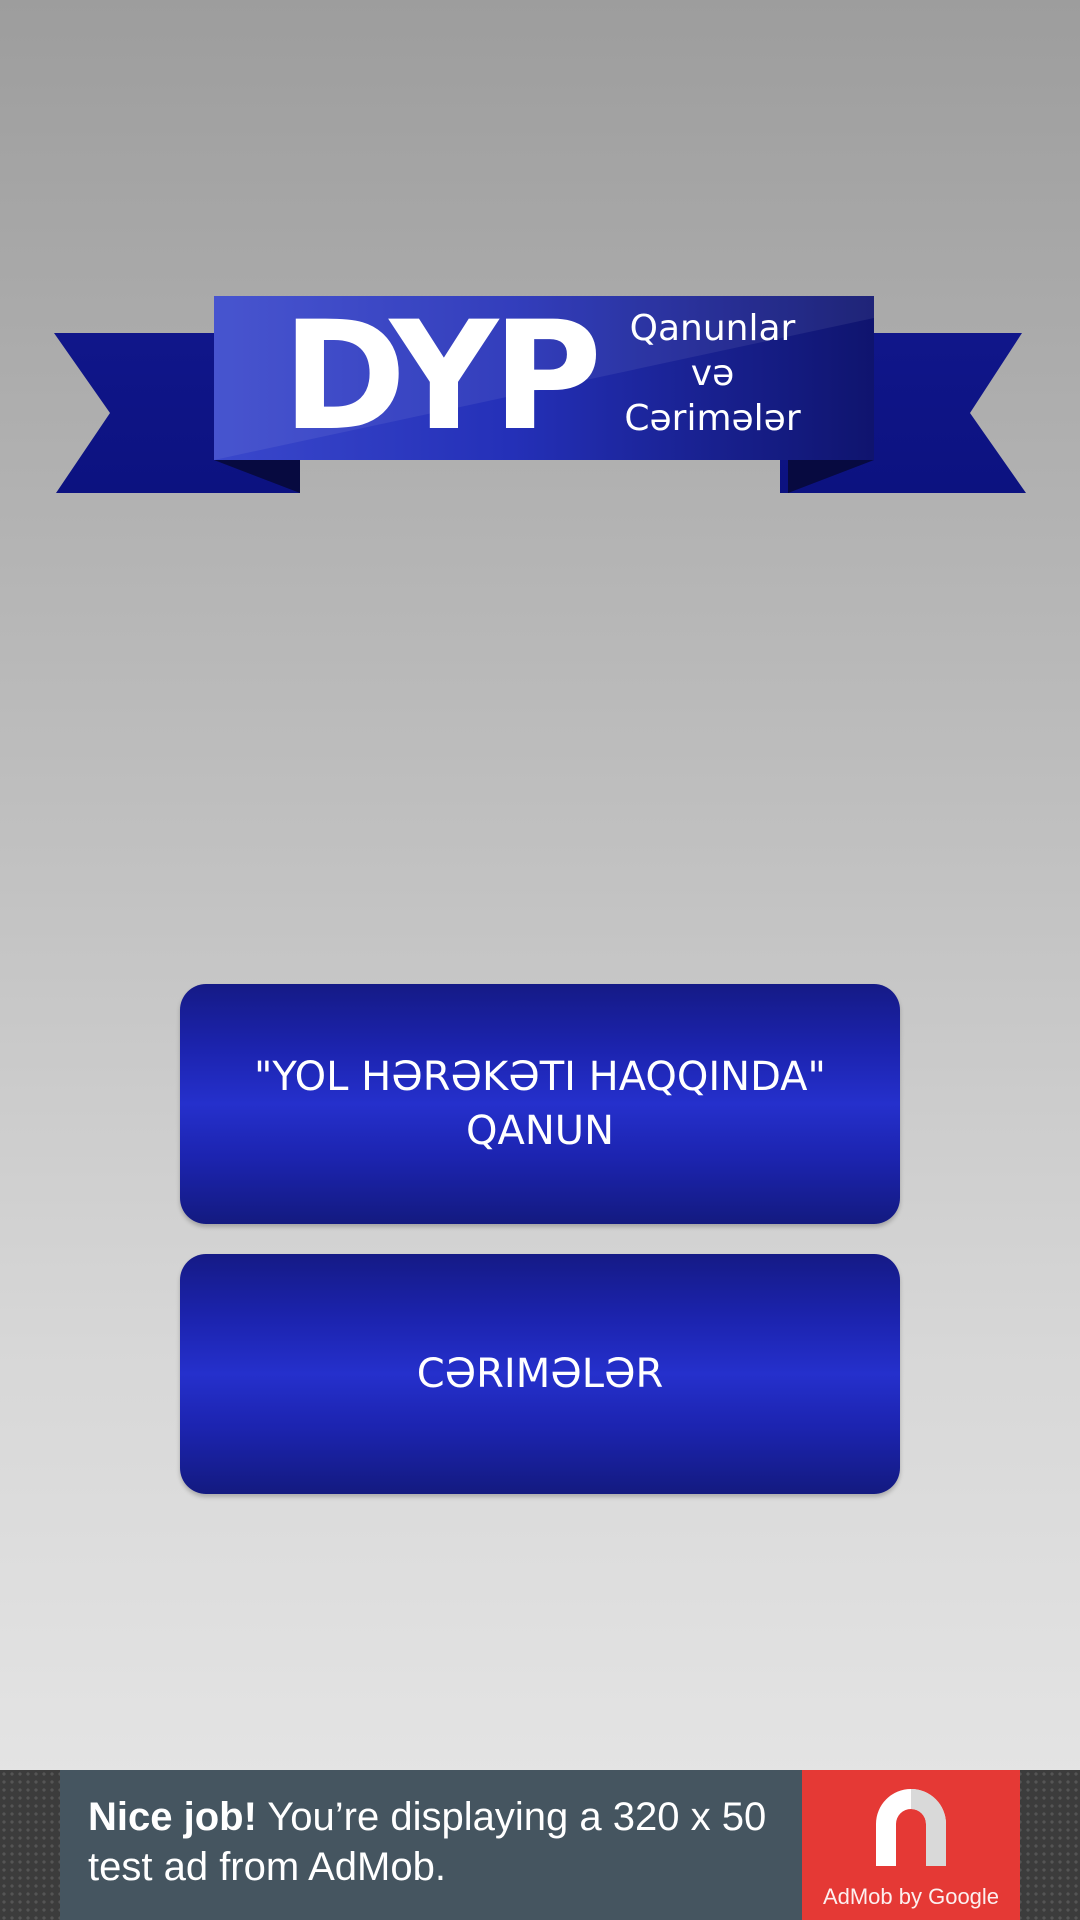  I want to click on subtitle-line-2: və, so click(712, 373).